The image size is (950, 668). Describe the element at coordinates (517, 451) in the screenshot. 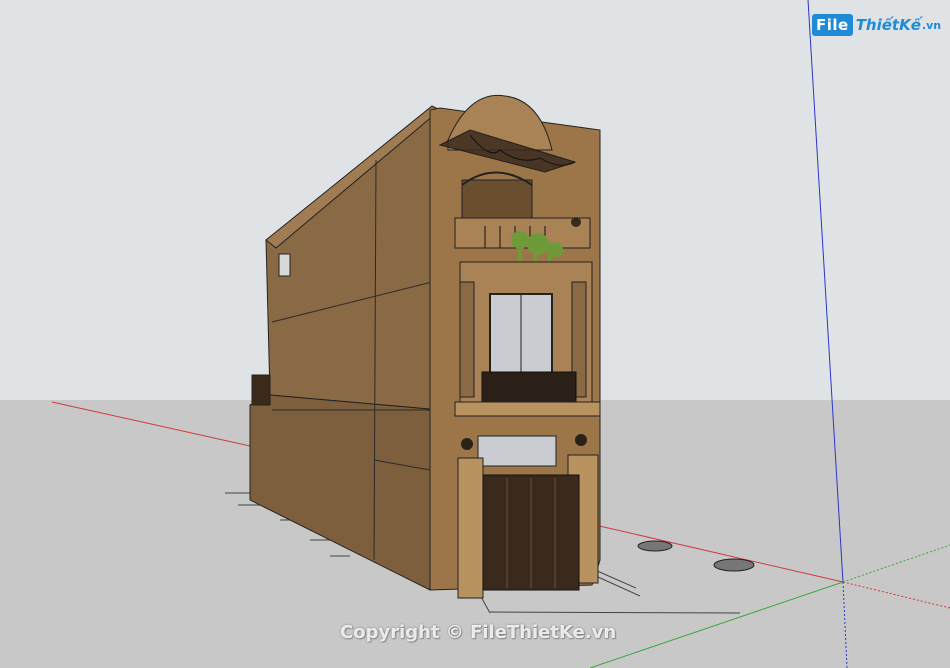

I see `transom-window` at that location.